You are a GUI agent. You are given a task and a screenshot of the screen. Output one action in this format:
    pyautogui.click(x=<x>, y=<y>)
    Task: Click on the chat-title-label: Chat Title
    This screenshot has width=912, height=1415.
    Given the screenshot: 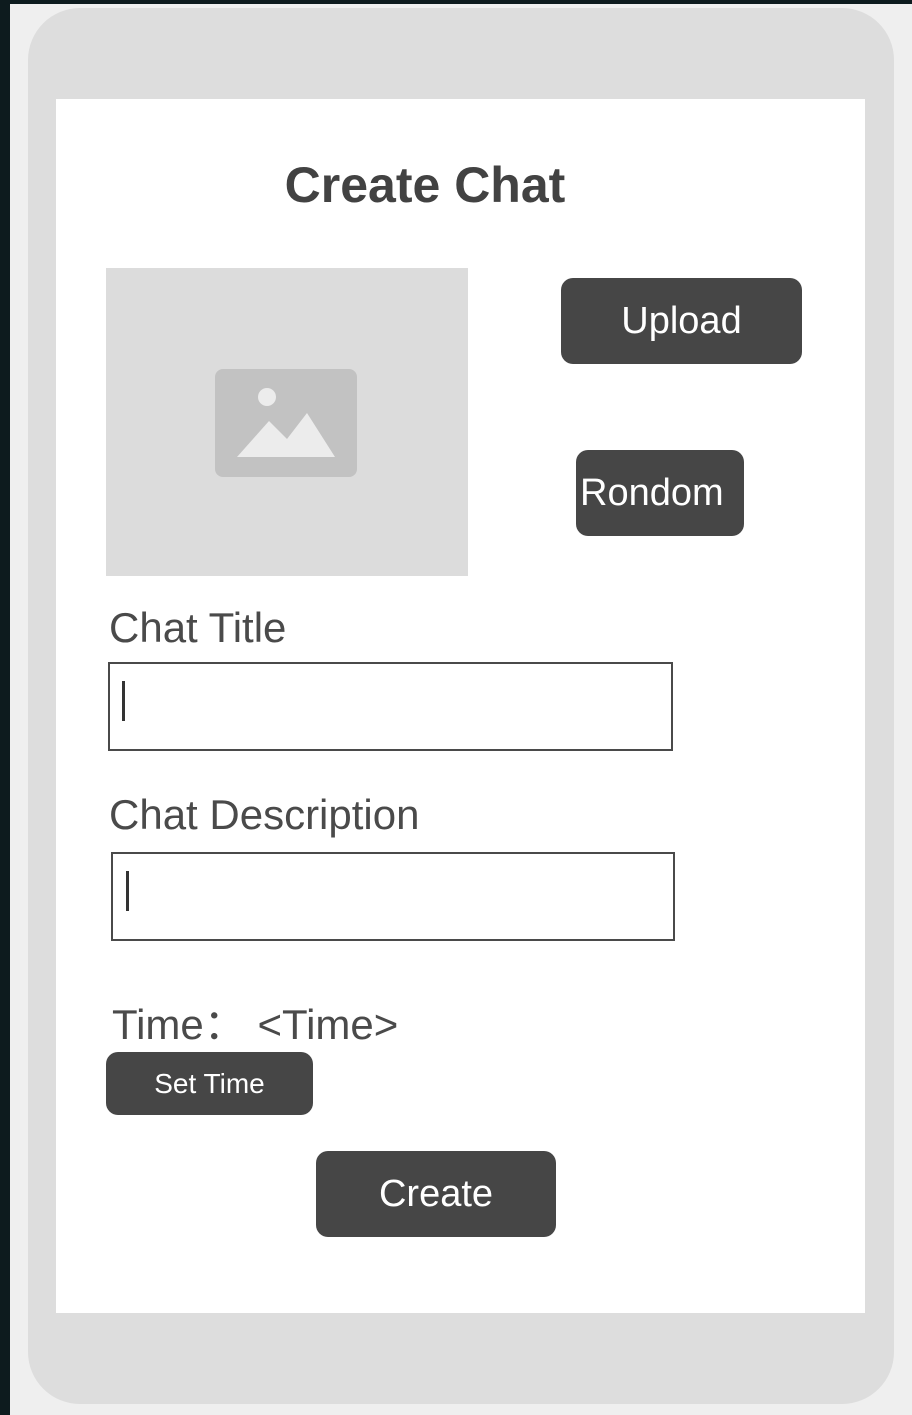 What is the action you would take?
    pyautogui.click(x=198, y=627)
    